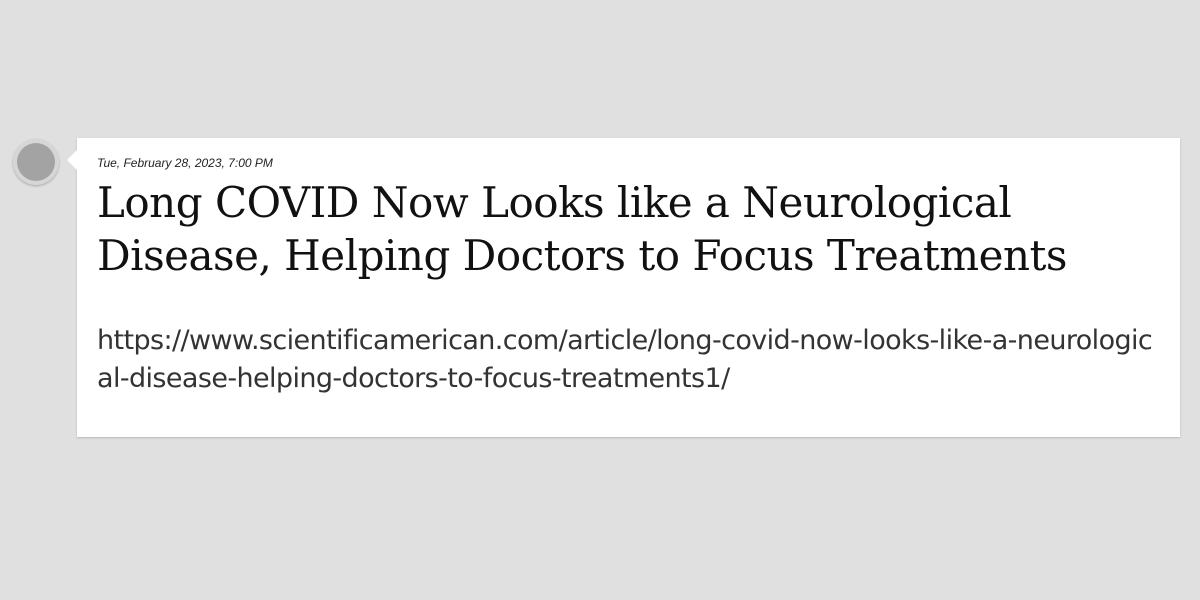 This screenshot has height=600, width=1200. Describe the element at coordinates (185, 163) in the screenshot. I see `post-date: Tue, February 28, 2023, 7:00 PM` at that location.